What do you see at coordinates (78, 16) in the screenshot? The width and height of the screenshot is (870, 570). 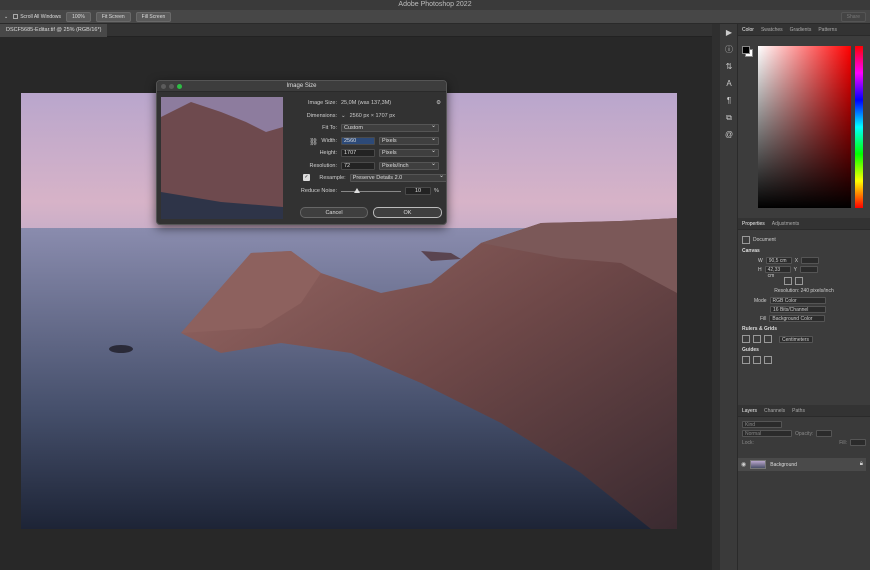 I see `zoom-100-button: 100%` at bounding box center [78, 16].